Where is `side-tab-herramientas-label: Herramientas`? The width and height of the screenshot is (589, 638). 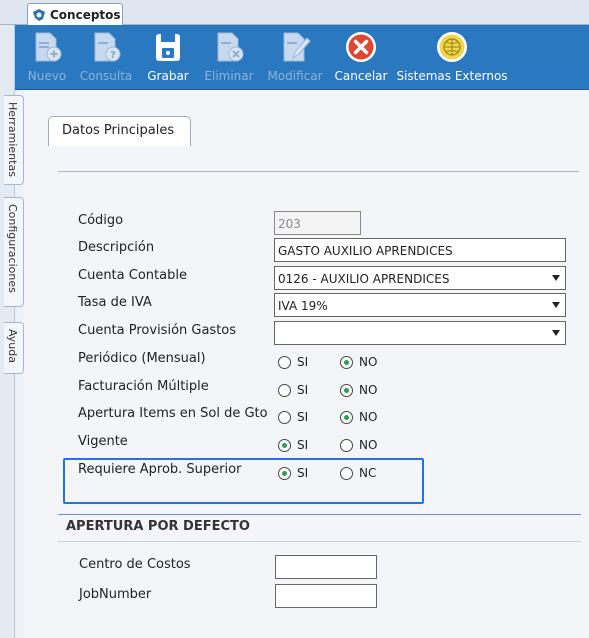 side-tab-herramientas-label: Herramientas is located at coordinates (12, 139).